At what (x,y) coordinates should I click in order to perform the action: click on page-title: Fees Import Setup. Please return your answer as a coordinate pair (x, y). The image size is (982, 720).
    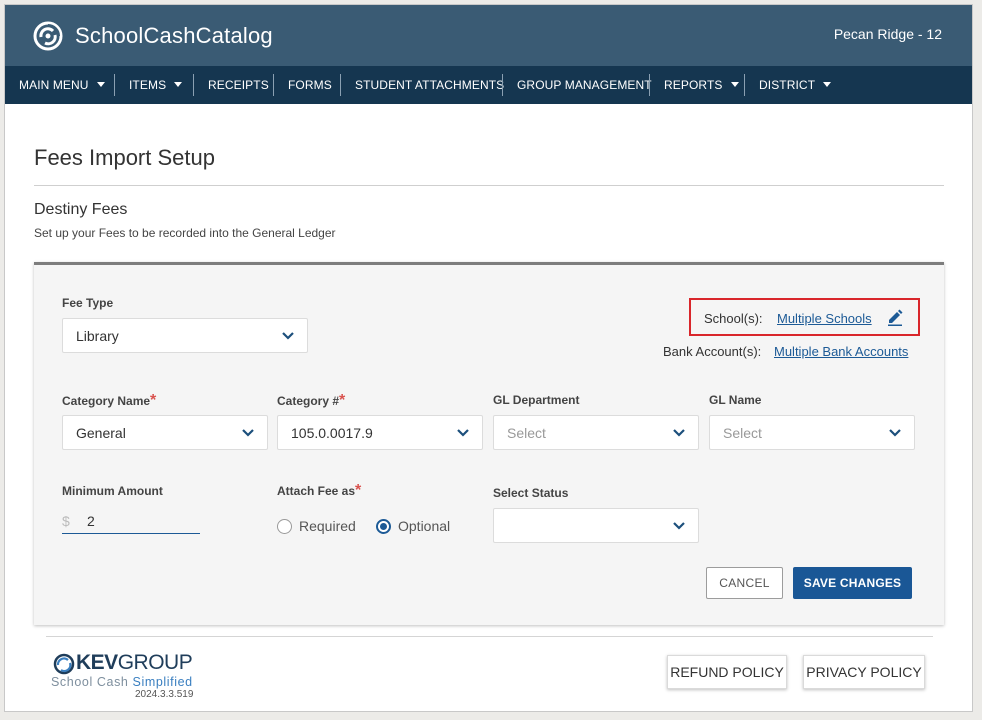
    Looking at the image, I should click on (124, 157).